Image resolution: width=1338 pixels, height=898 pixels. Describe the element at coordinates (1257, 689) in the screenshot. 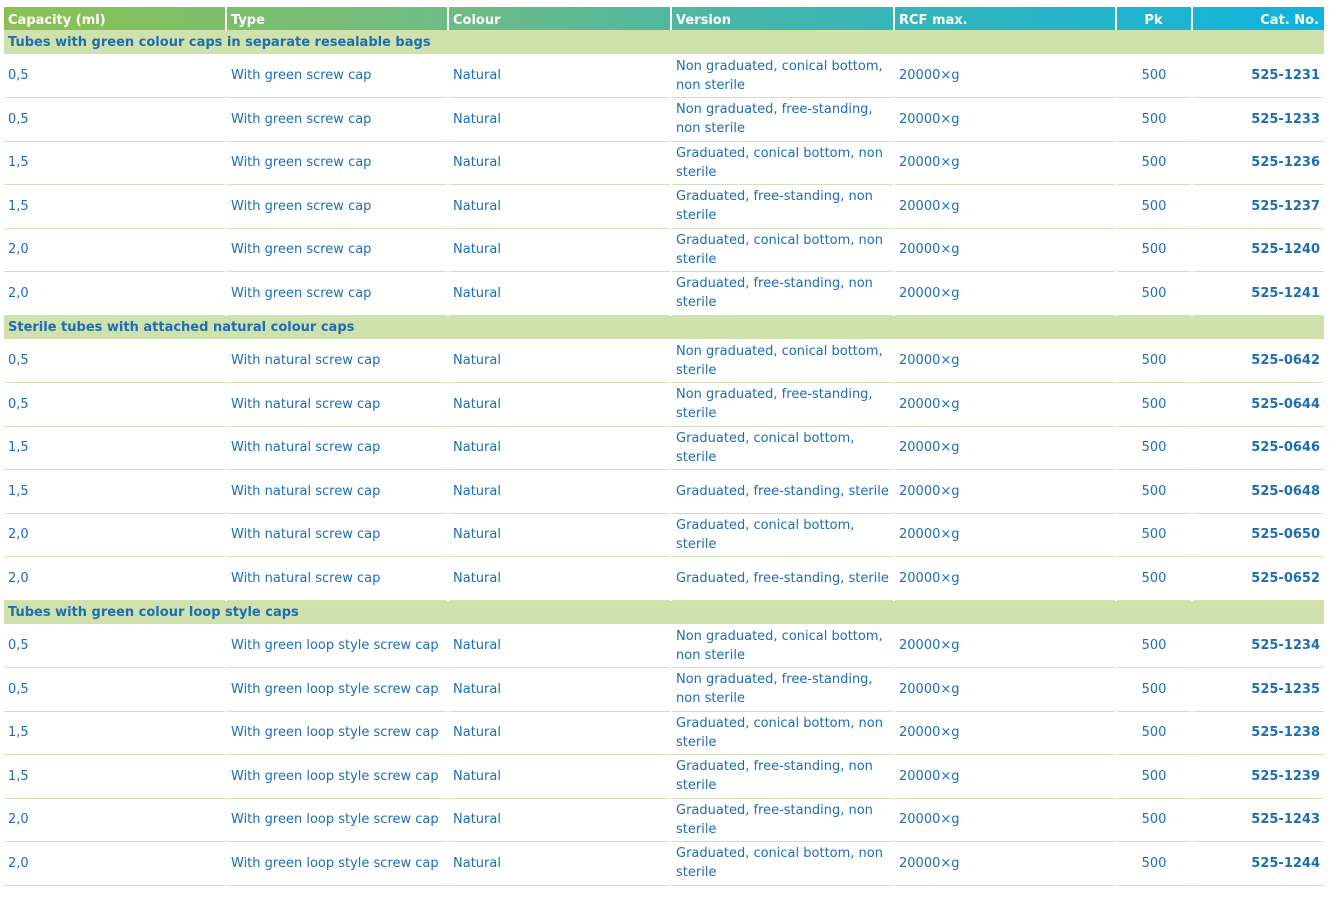

I see `cell-cat-no: 525-1235` at that location.